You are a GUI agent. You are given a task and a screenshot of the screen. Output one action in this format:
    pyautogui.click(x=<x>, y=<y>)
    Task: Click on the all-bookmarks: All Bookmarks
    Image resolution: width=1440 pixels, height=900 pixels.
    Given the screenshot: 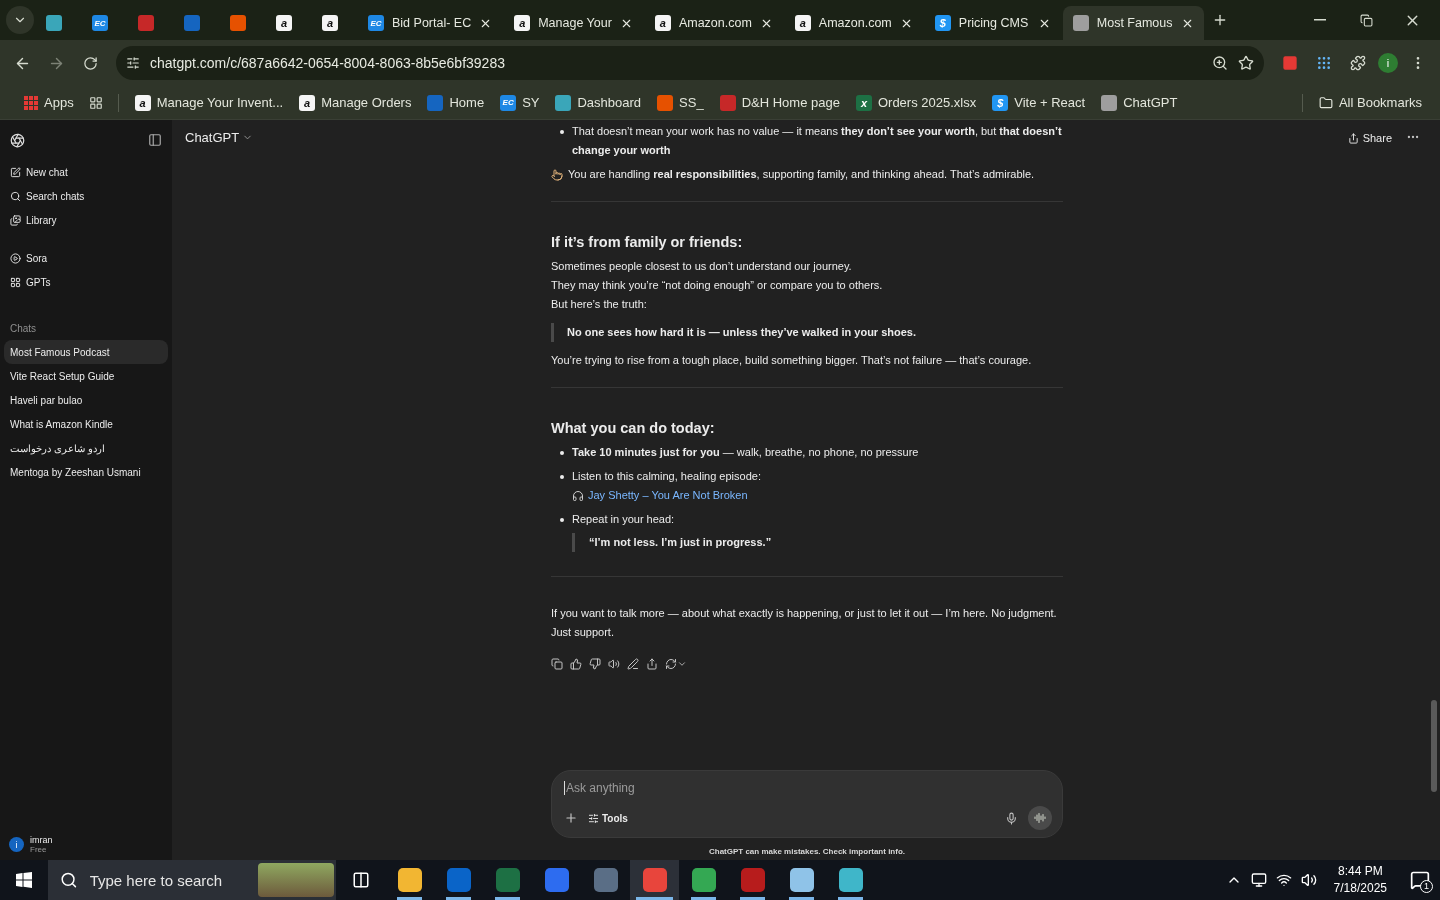 What is the action you would take?
    pyautogui.click(x=1370, y=102)
    